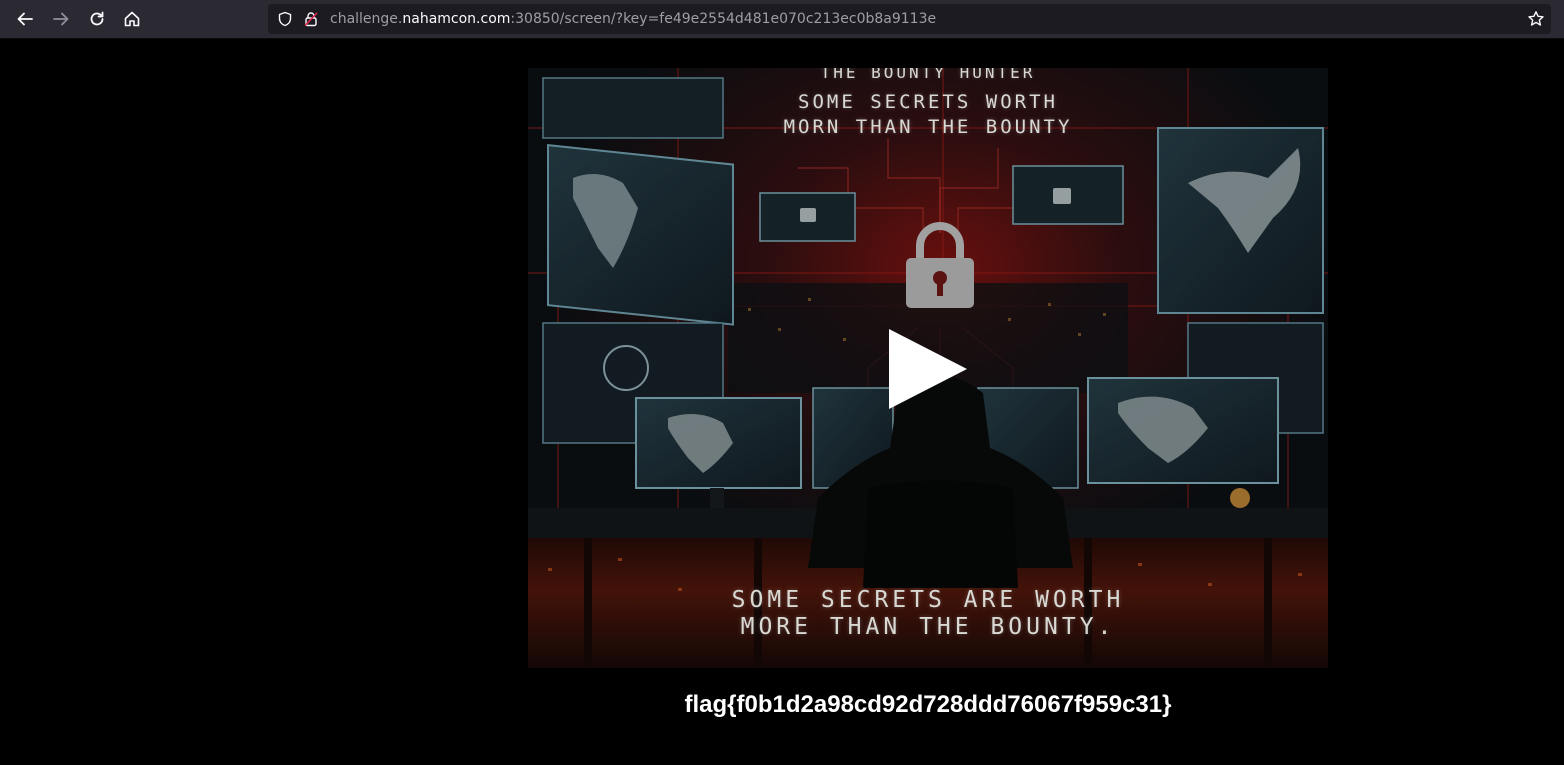  What do you see at coordinates (928, 102) in the screenshot?
I see `poster-title-line2: SOME SECRETS WORTH` at bounding box center [928, 102].